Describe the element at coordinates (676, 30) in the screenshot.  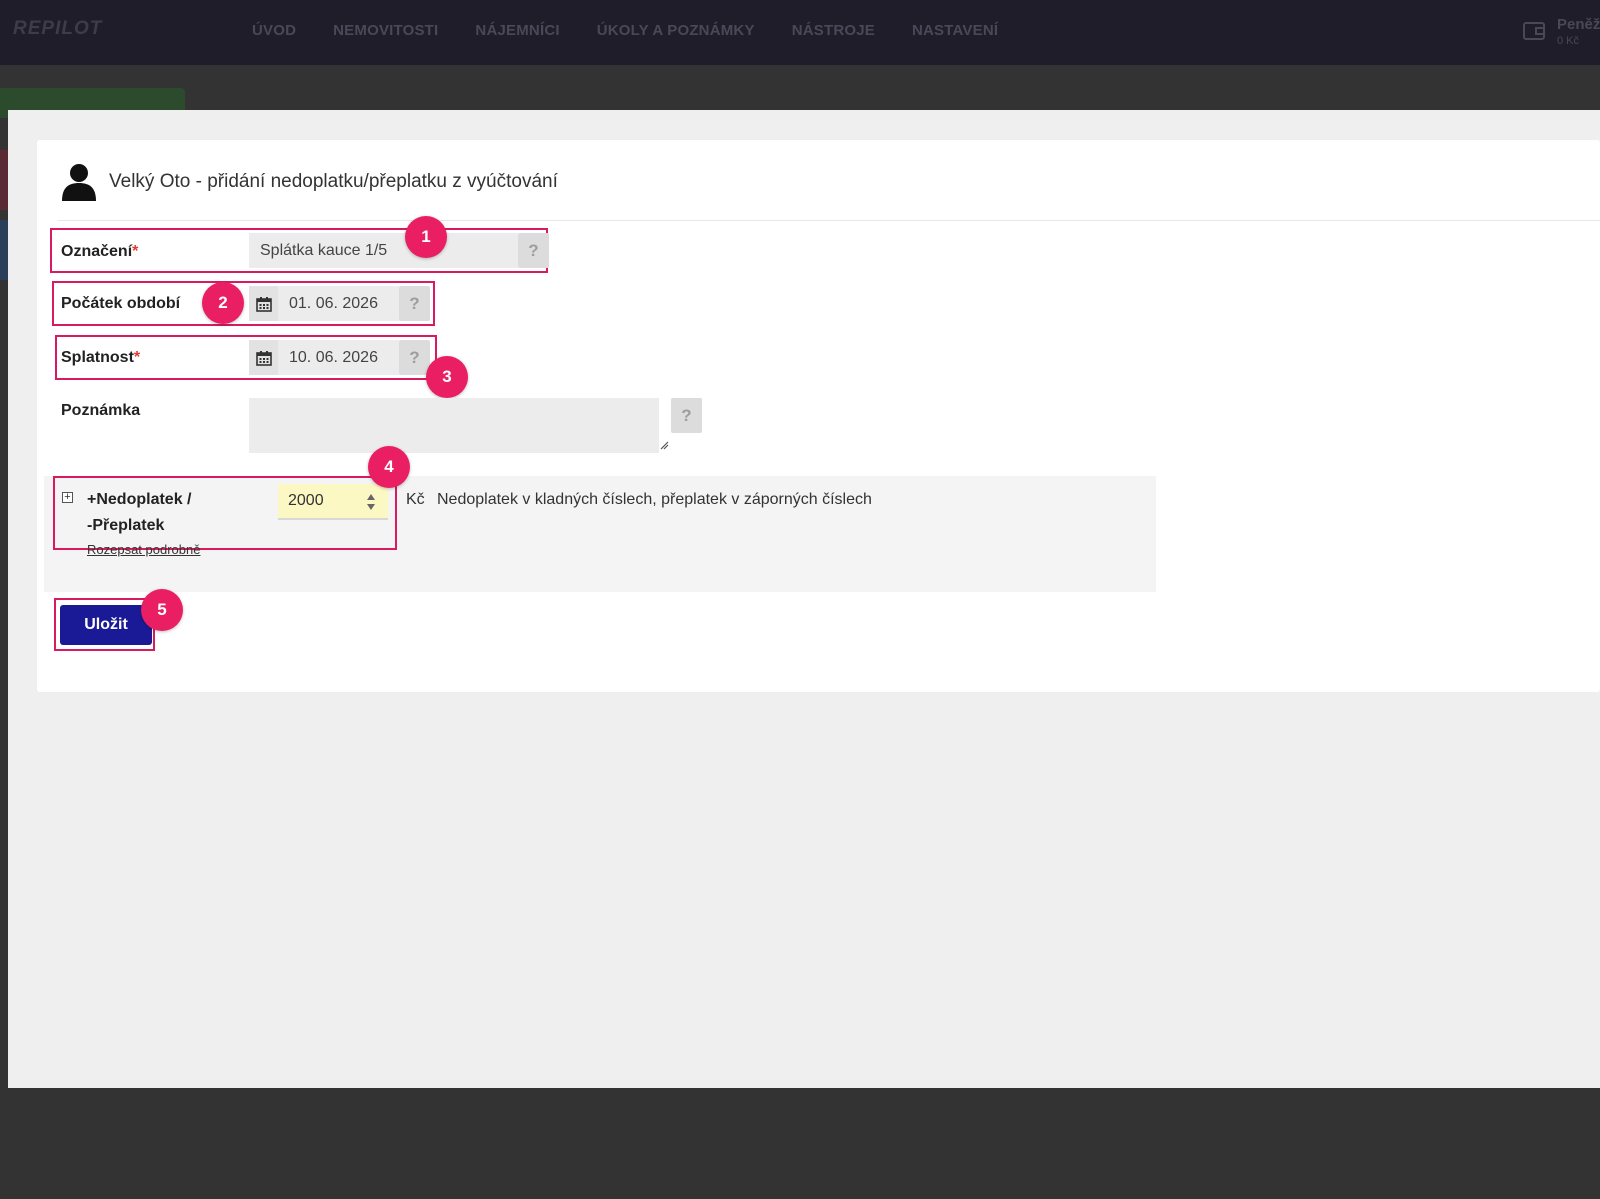
I see `nav-item-ukoly: ÚKOLY A POZNÁMKY` at that location.